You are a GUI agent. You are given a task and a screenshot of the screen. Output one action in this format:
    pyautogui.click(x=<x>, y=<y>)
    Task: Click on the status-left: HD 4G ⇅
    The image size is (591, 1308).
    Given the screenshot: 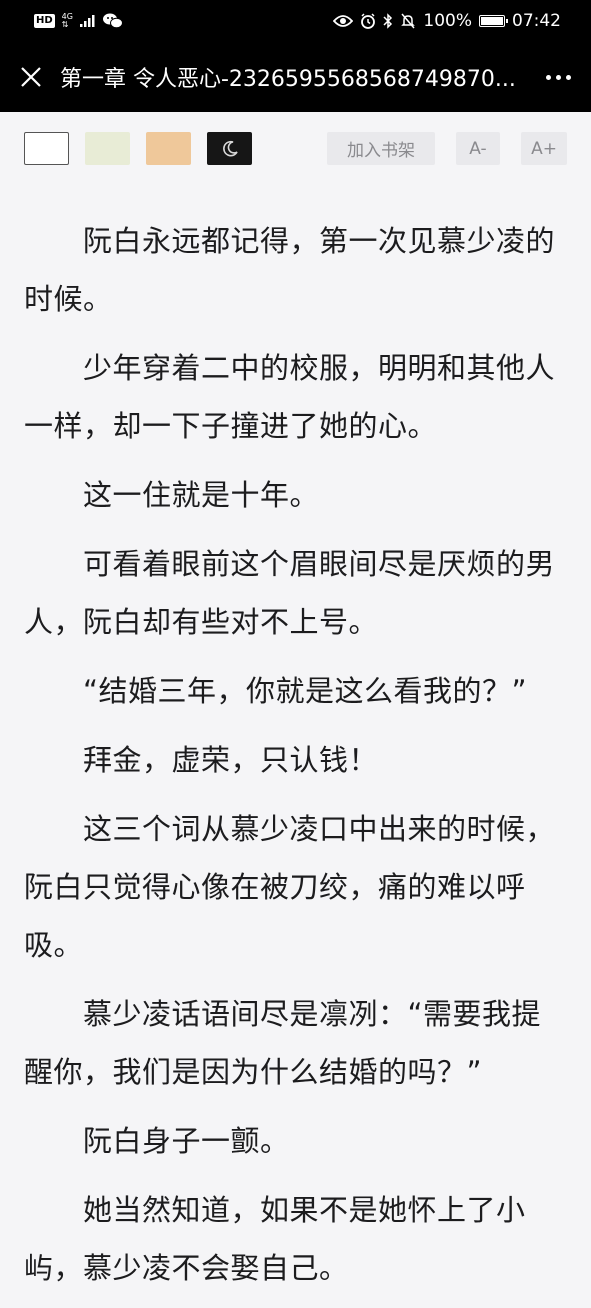 What is the action you would take?
    pyautogui.click(x=78, y=21)
    